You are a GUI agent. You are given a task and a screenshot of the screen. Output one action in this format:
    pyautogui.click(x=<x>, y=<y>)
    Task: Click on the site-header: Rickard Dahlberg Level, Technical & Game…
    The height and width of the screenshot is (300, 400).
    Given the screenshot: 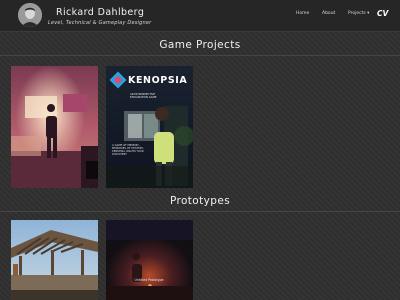 What is the action you would take?
    pyautogui.click(x=200, y=16)
    